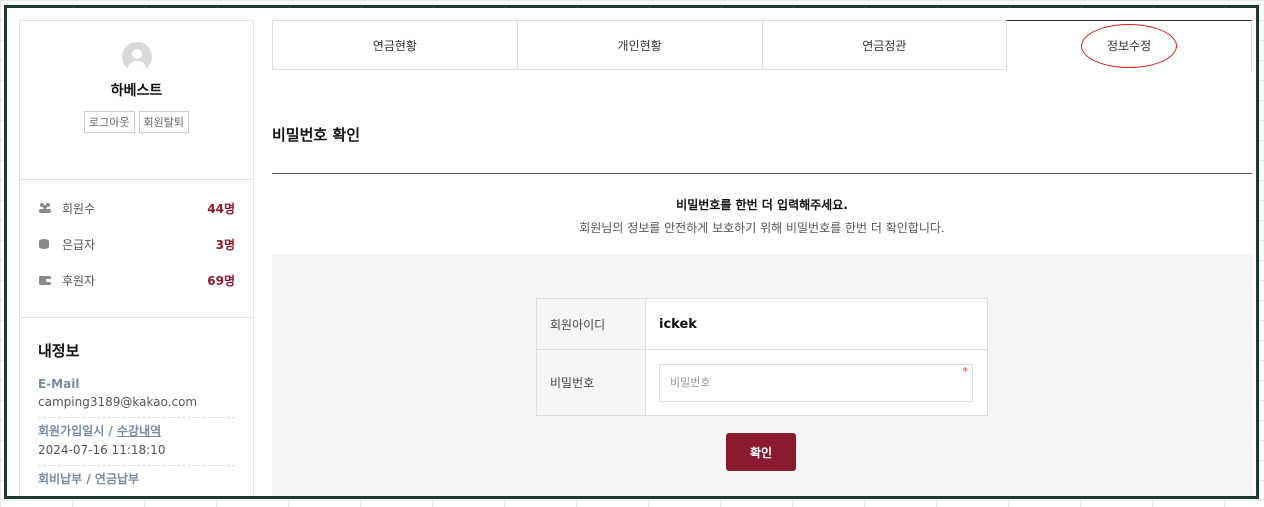 The image size is (1264, 507). I want to click on member-id-value: ickek, so click(678, 324).